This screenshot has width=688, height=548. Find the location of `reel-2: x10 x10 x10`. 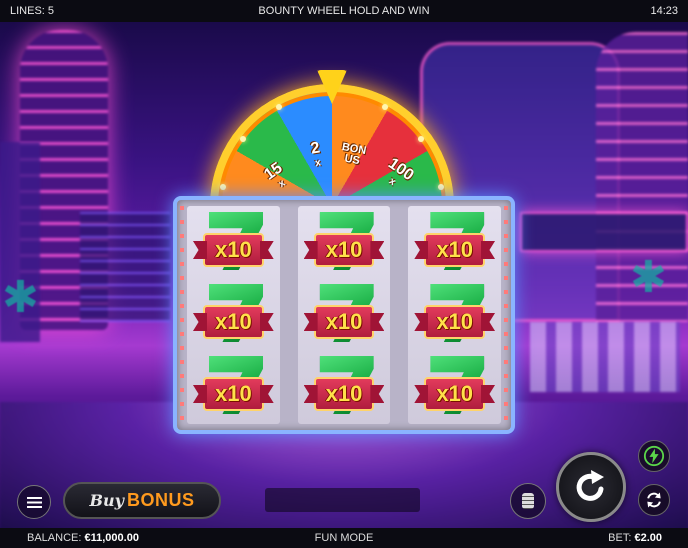

reel-2: x10 x10 x10 is located at coordinates (344, 315).